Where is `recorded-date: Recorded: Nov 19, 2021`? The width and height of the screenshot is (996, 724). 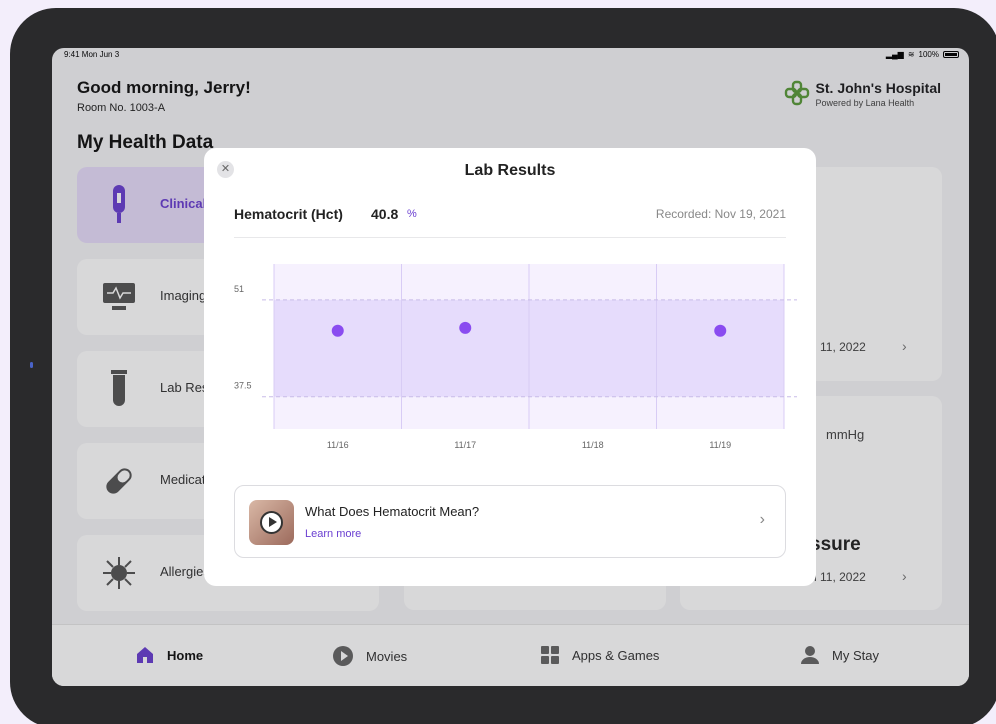
recorded-date: Recorded: Nov 19, 2021 is located at coordinates (720, 214).